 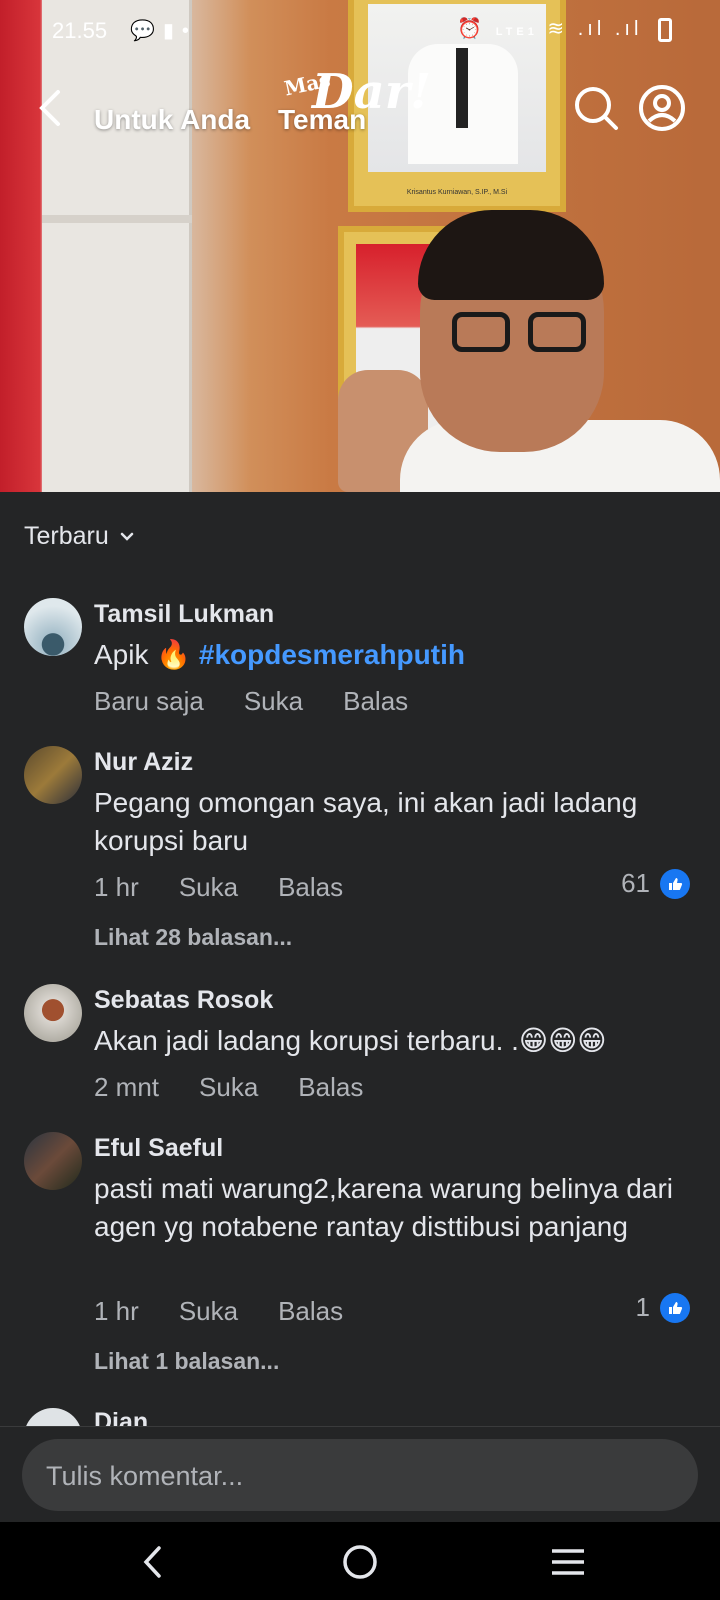 I want to click on signal-icon: .ıl, so click(x=591, y=29).